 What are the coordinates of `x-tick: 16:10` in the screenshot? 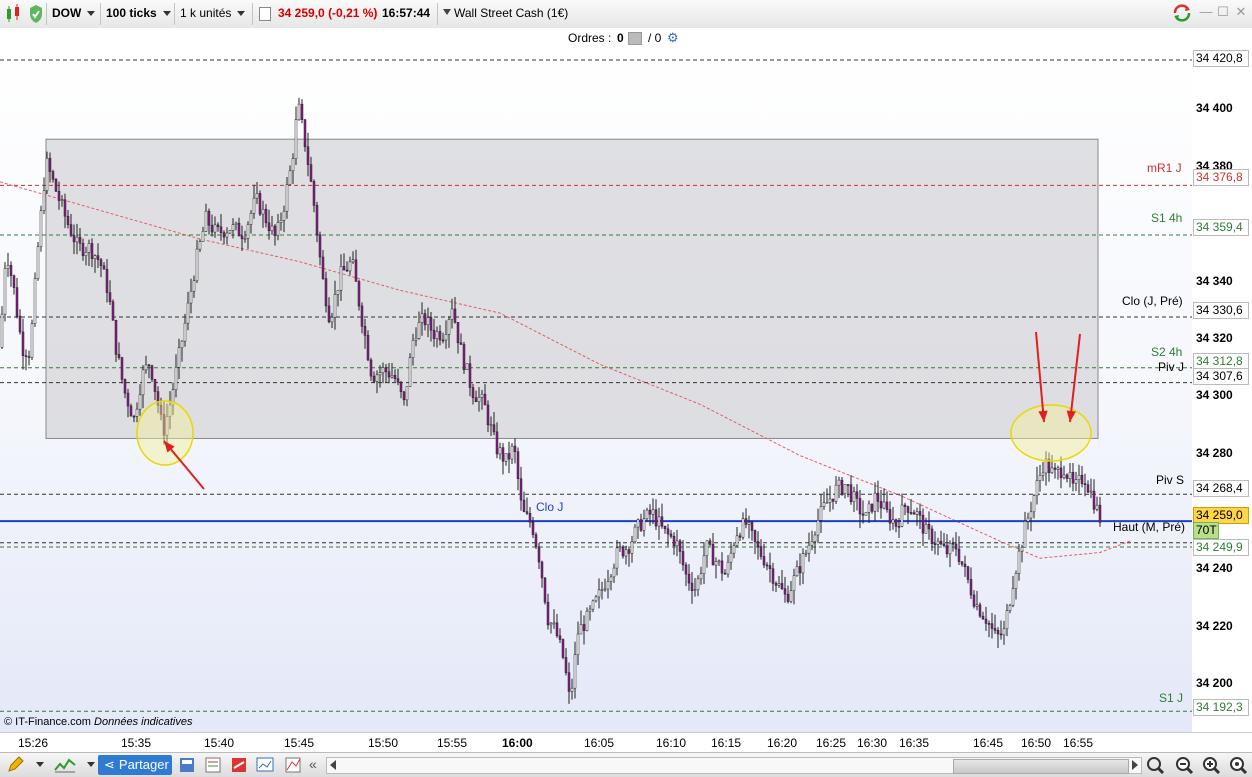 It's located at (671, 743).